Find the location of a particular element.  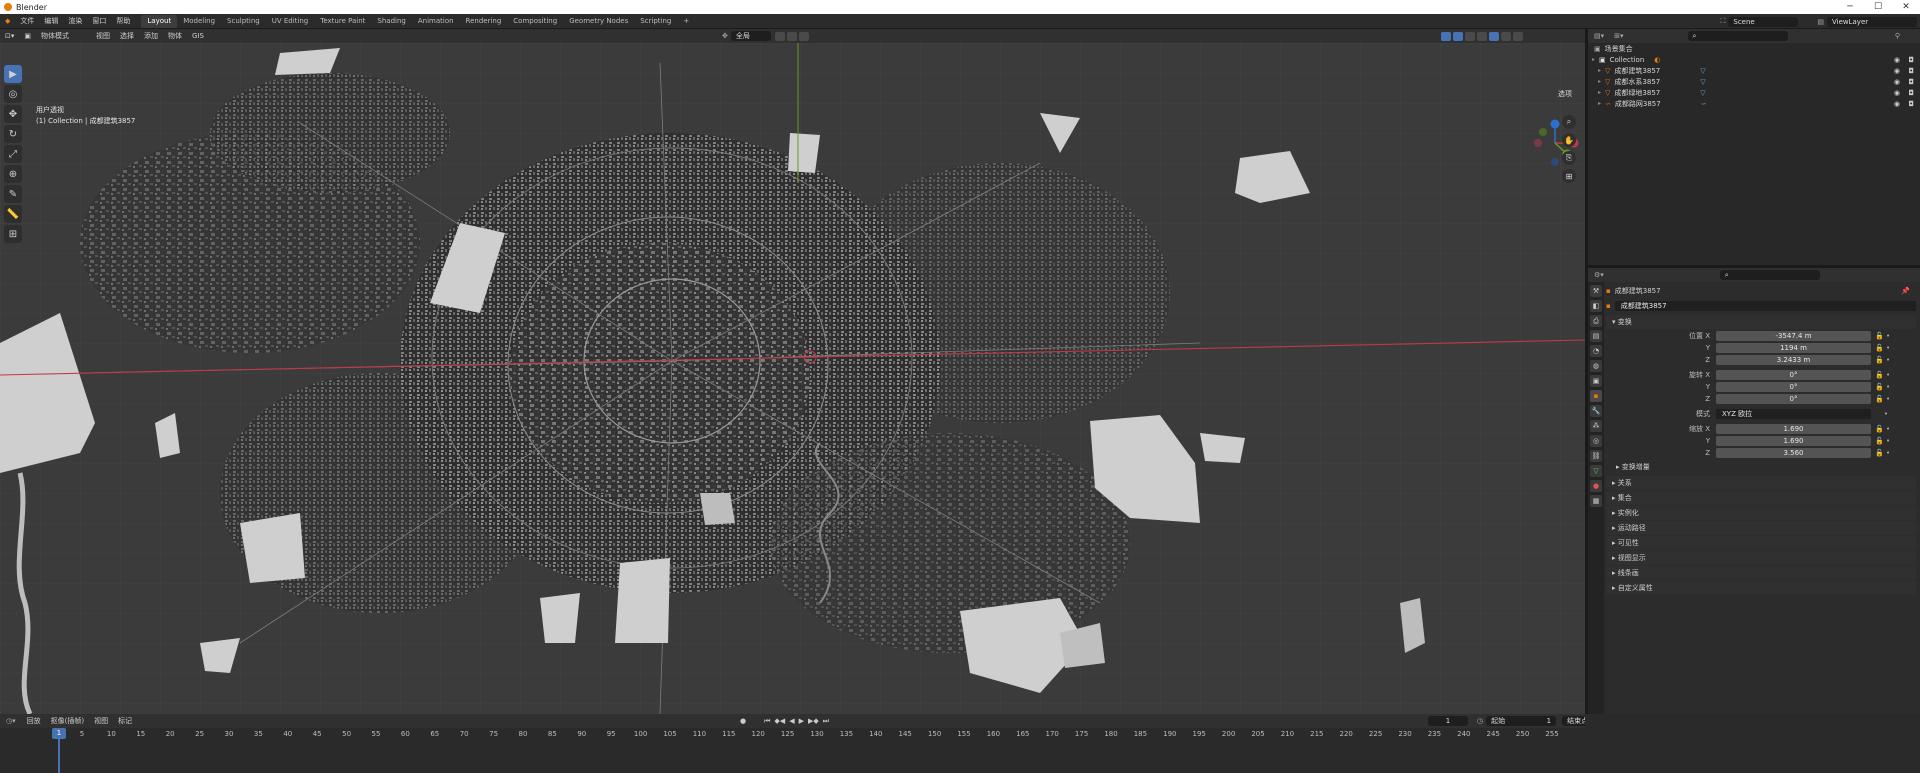

select-box-tool: ▶ is located at coordinates (13, 74).